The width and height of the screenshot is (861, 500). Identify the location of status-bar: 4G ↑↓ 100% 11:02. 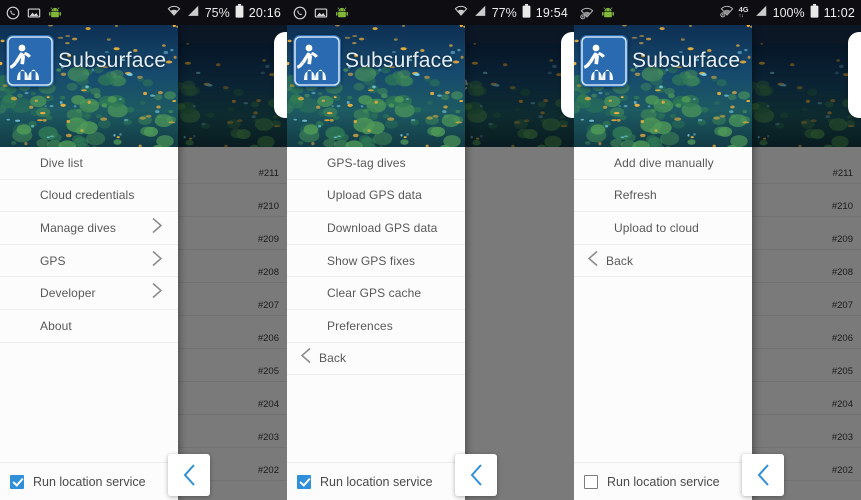
(717, 12).